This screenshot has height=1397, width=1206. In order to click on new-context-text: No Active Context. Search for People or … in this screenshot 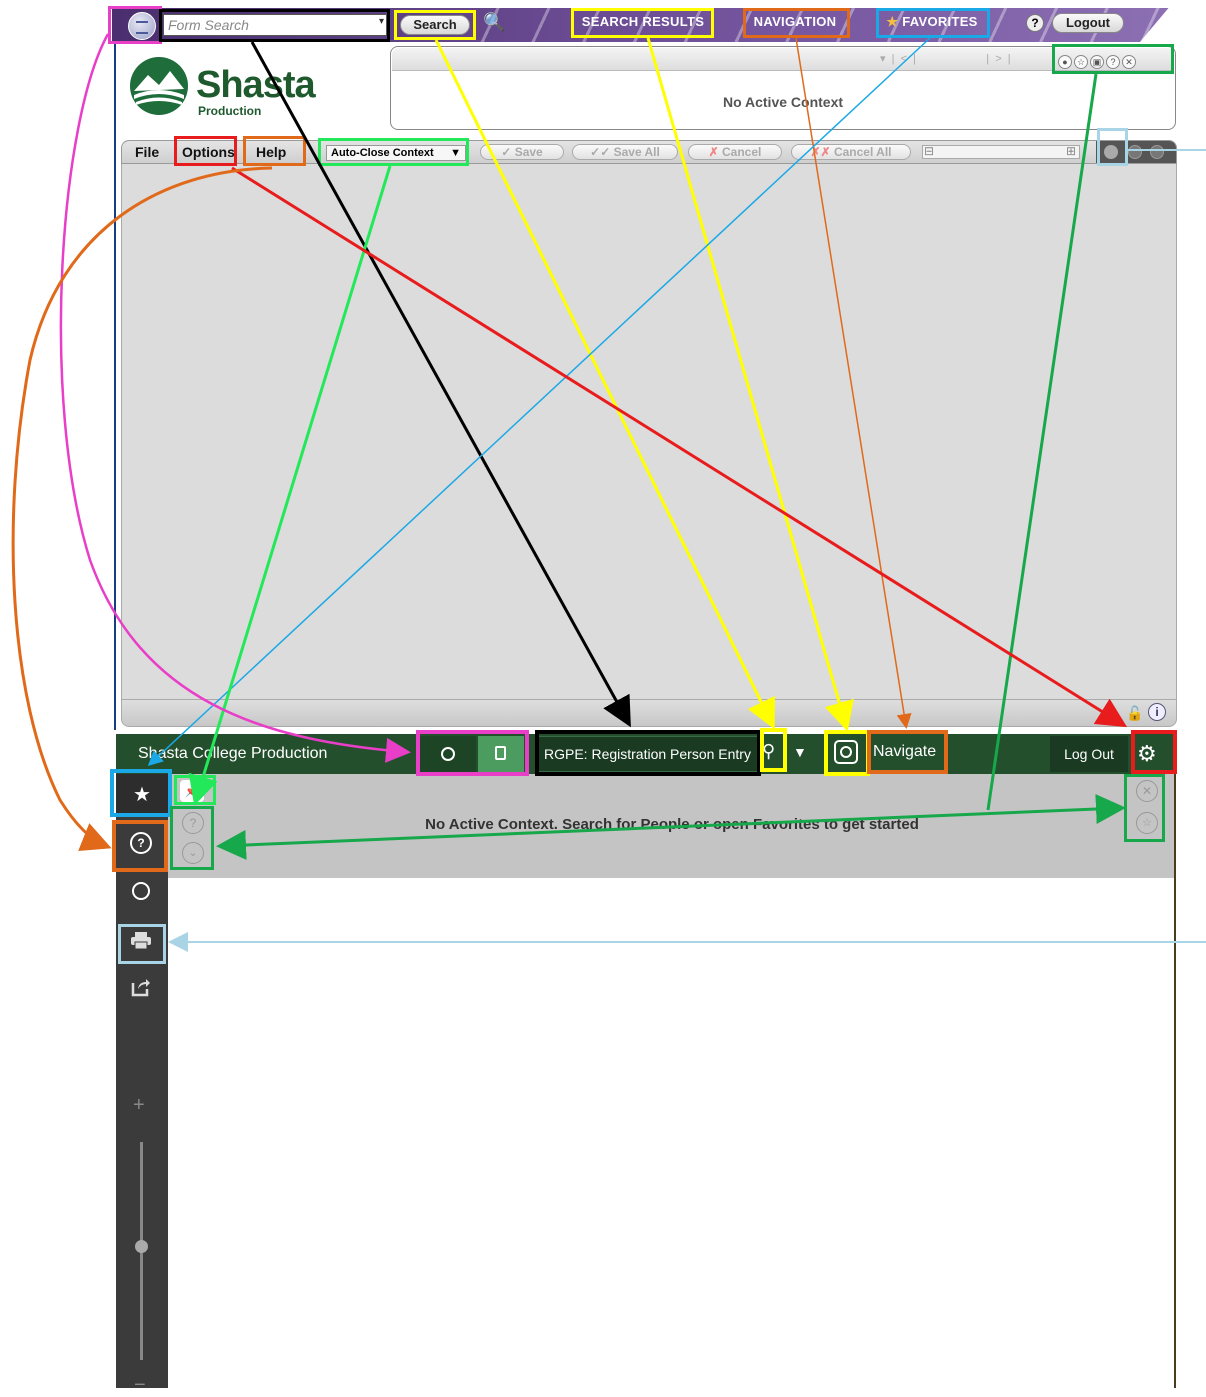, I will do `click(672, 824)`.